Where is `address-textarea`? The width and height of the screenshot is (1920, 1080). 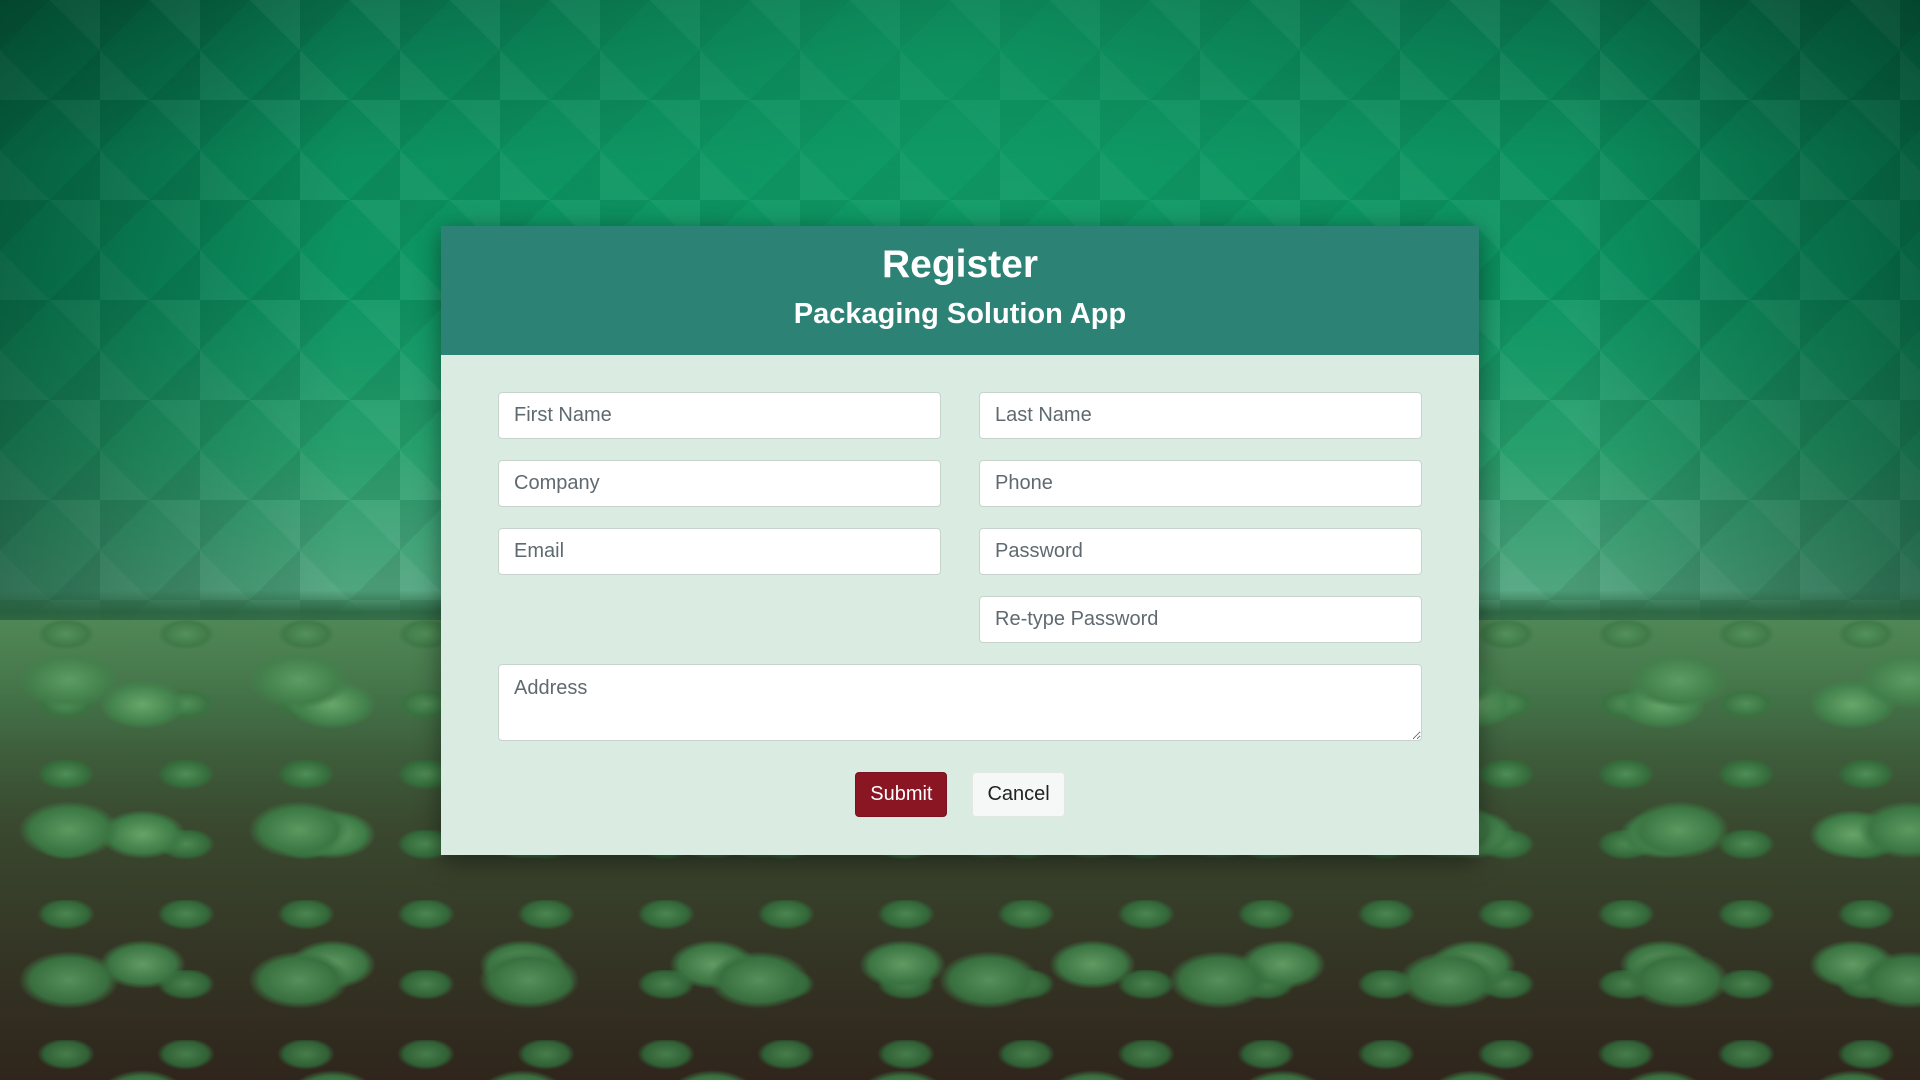 address-textarea is located at coordinates (960, 702).